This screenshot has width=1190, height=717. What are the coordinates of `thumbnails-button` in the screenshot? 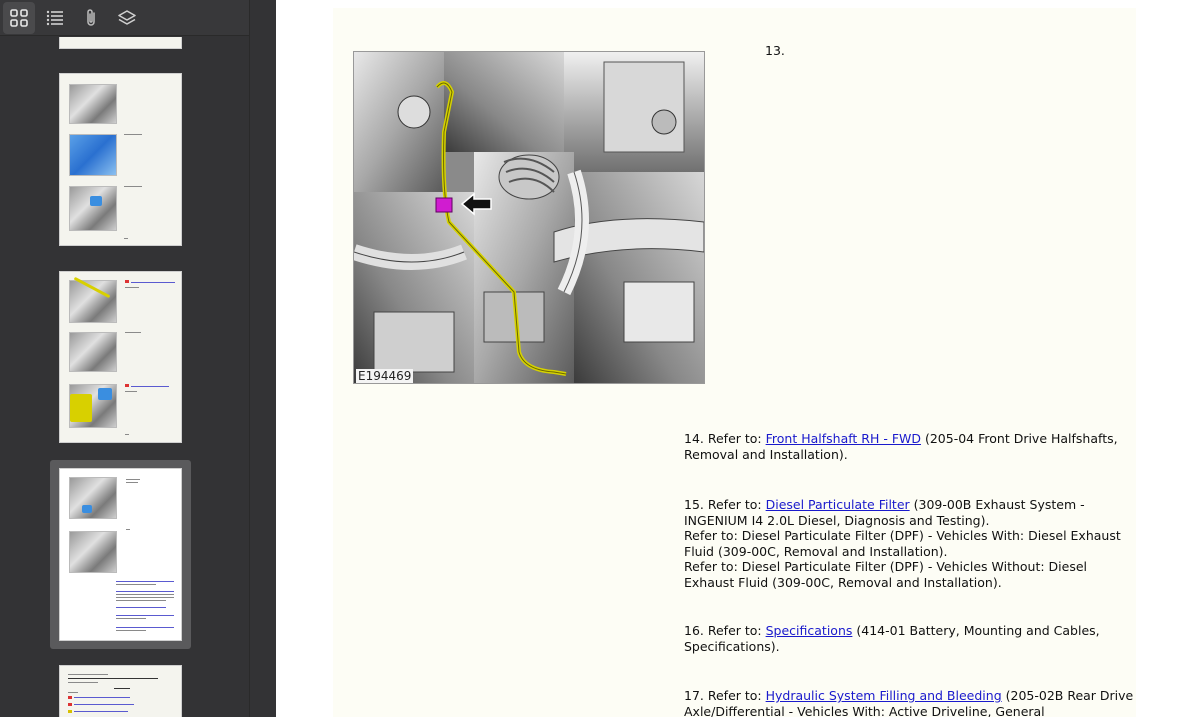 It's located at (19, 18).